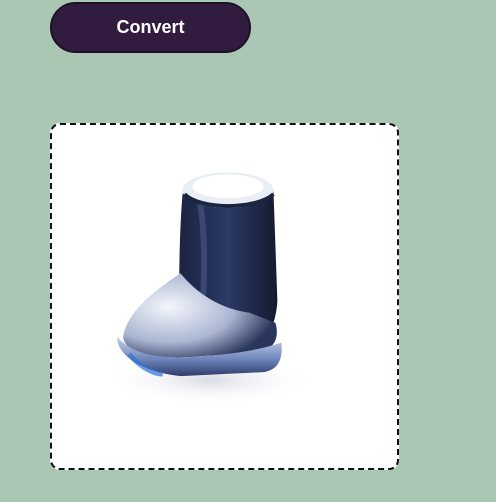 Image resolution: width=496 pixels, height=502 pixels. What do you see at coordinates (150, 27) in the screenshot?
I see `convert-button: Convert` at bounding box center [150, 27].